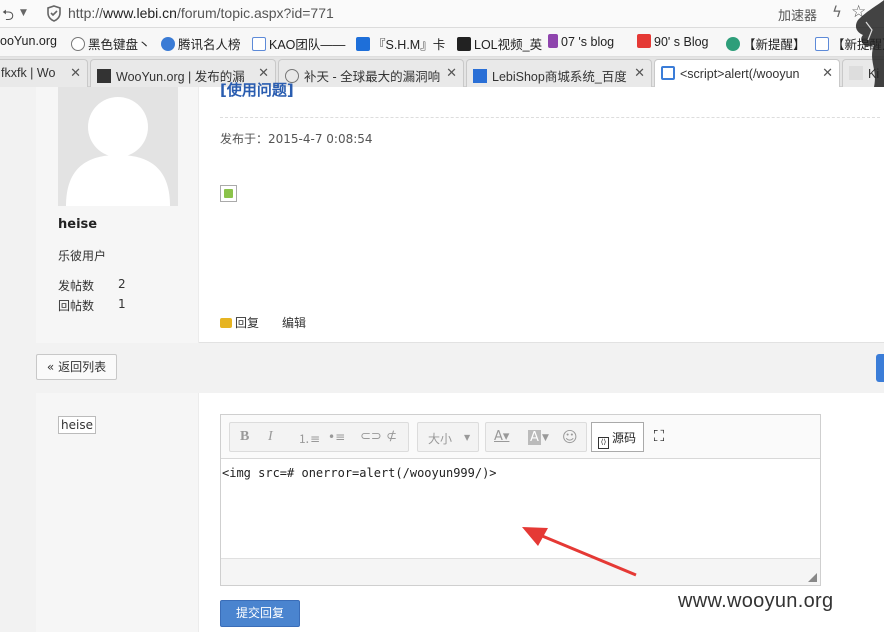  What do you see at coordinates (603, 443) in the screenshot?
I see `source-icon: ⟨⟩` at bounding box center [603, 443].